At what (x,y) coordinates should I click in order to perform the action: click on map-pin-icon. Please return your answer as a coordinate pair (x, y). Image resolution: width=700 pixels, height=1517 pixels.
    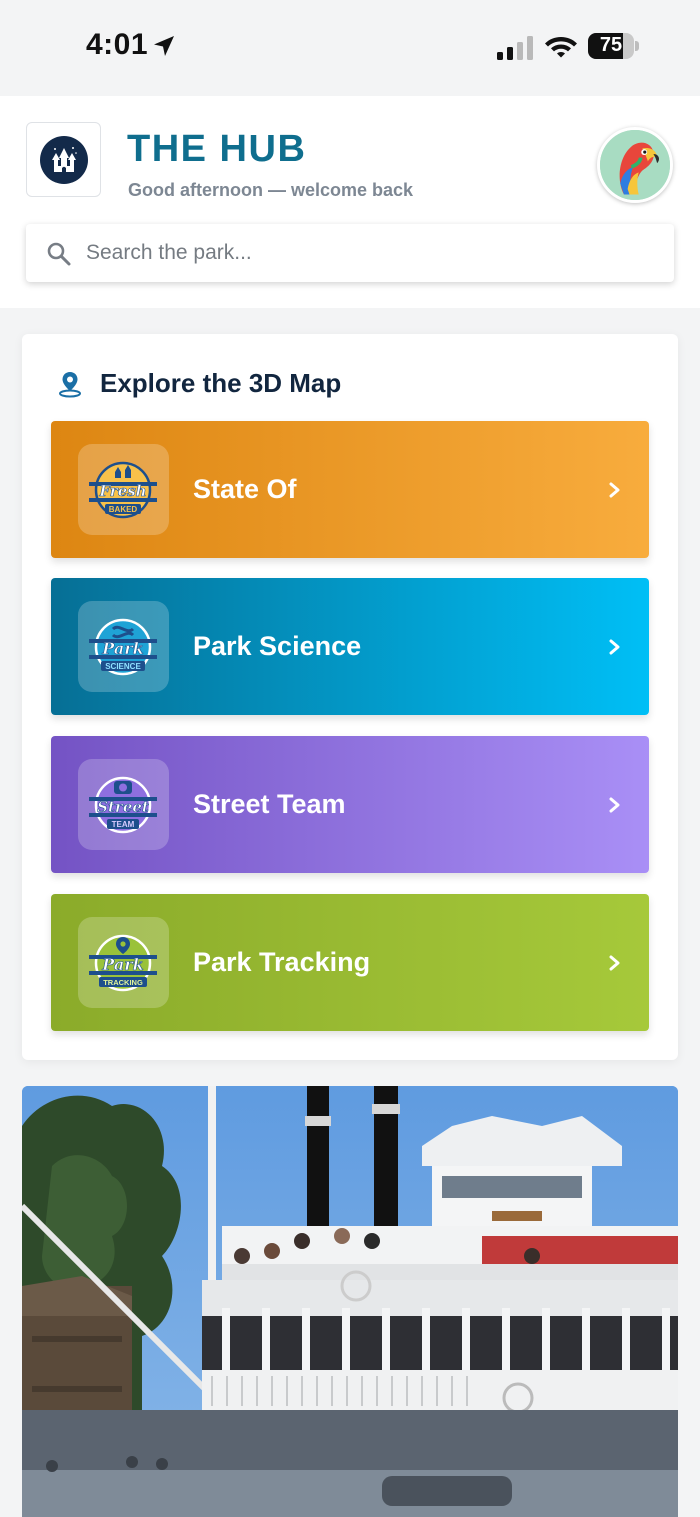
    Looking at the image, I should click on (70, 385).